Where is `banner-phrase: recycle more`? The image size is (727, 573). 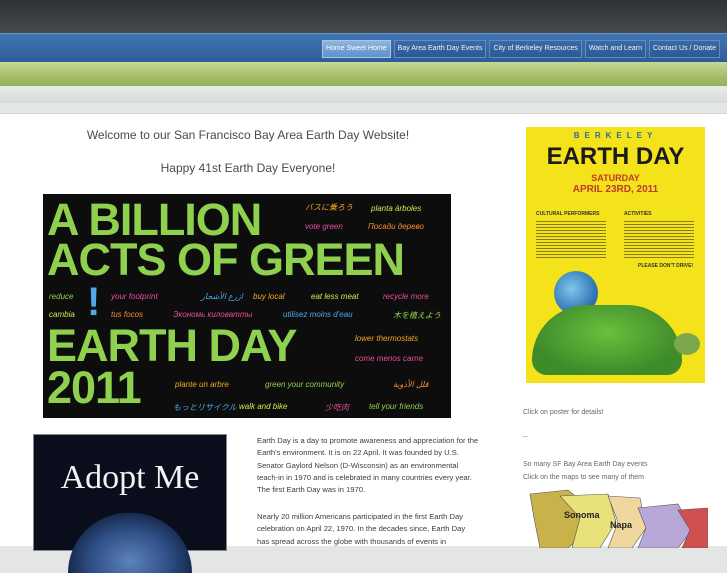
banner-phrase: recycle more is located at coordinates (406, 296).